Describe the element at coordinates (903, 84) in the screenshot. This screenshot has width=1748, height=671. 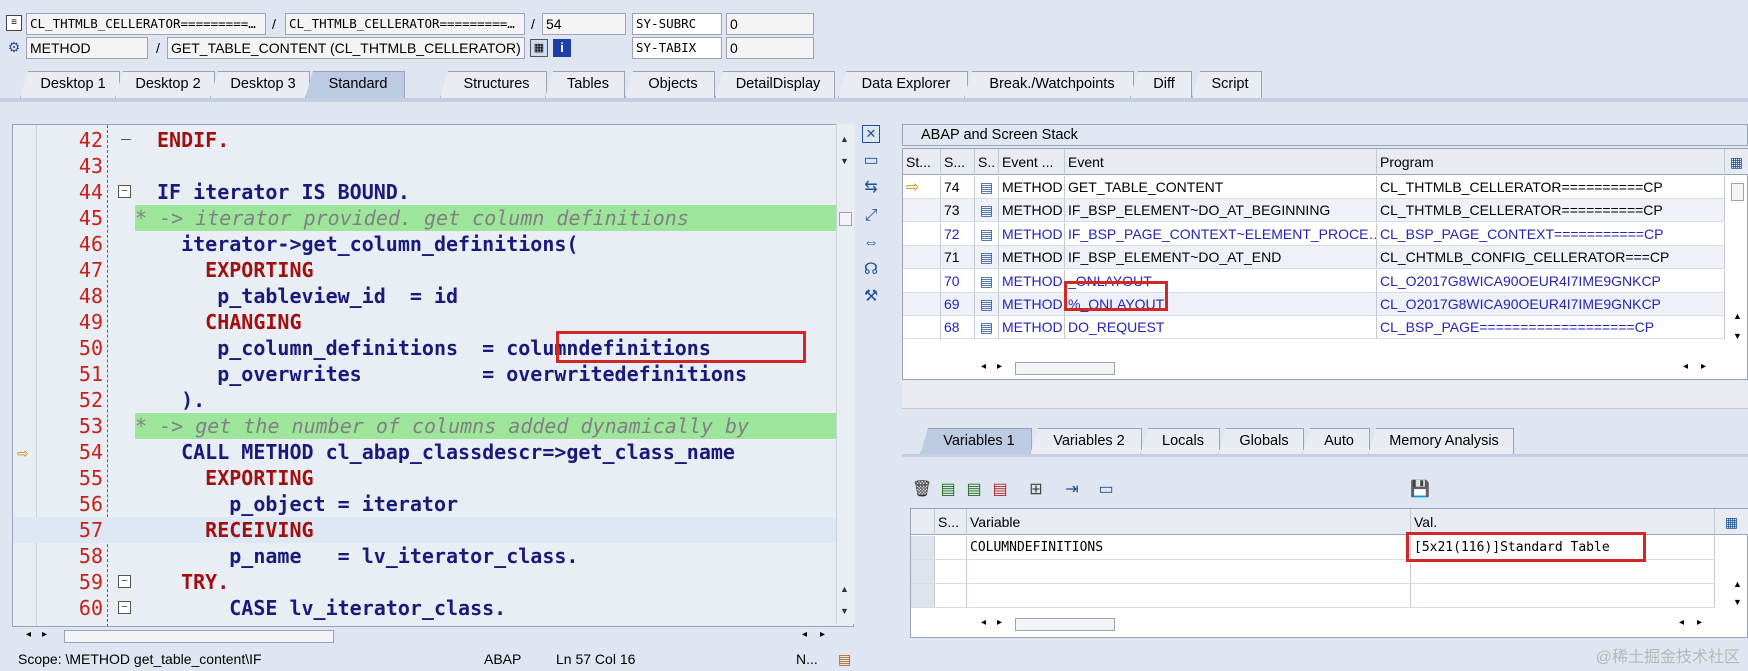
I see `tab-data-explorer: Data Explorer` at that location.